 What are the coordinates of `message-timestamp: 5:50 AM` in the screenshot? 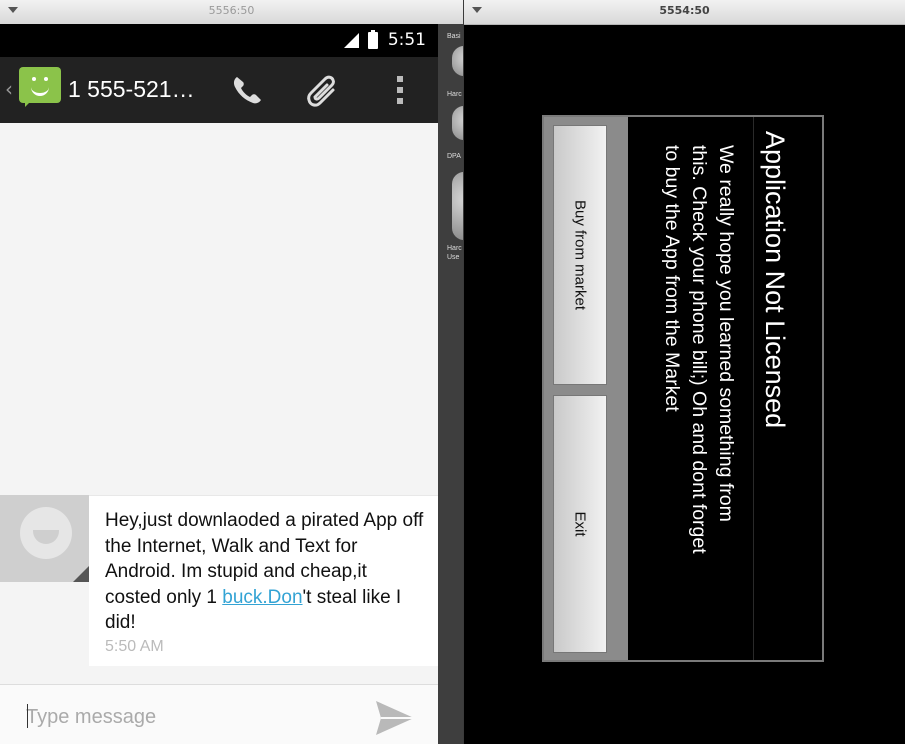 It's located at (134, 646).